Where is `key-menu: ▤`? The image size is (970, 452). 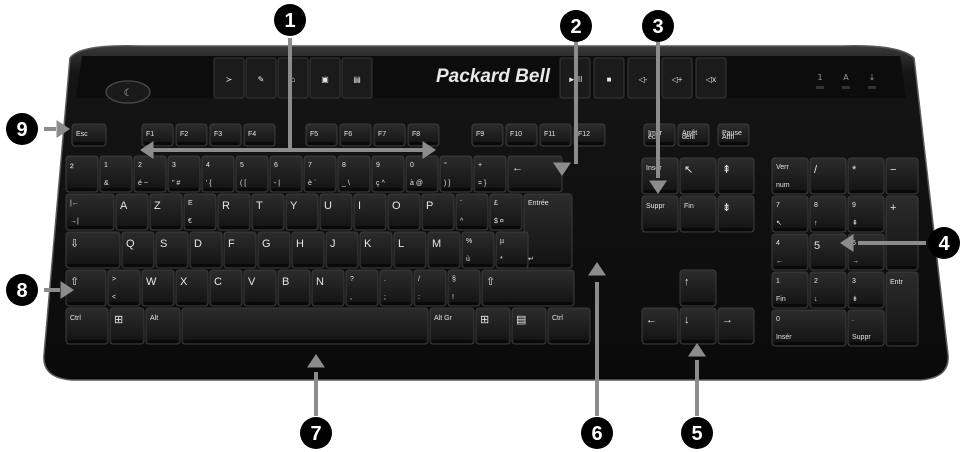
key-menu: ▤ is located at coordinates (529, 326).